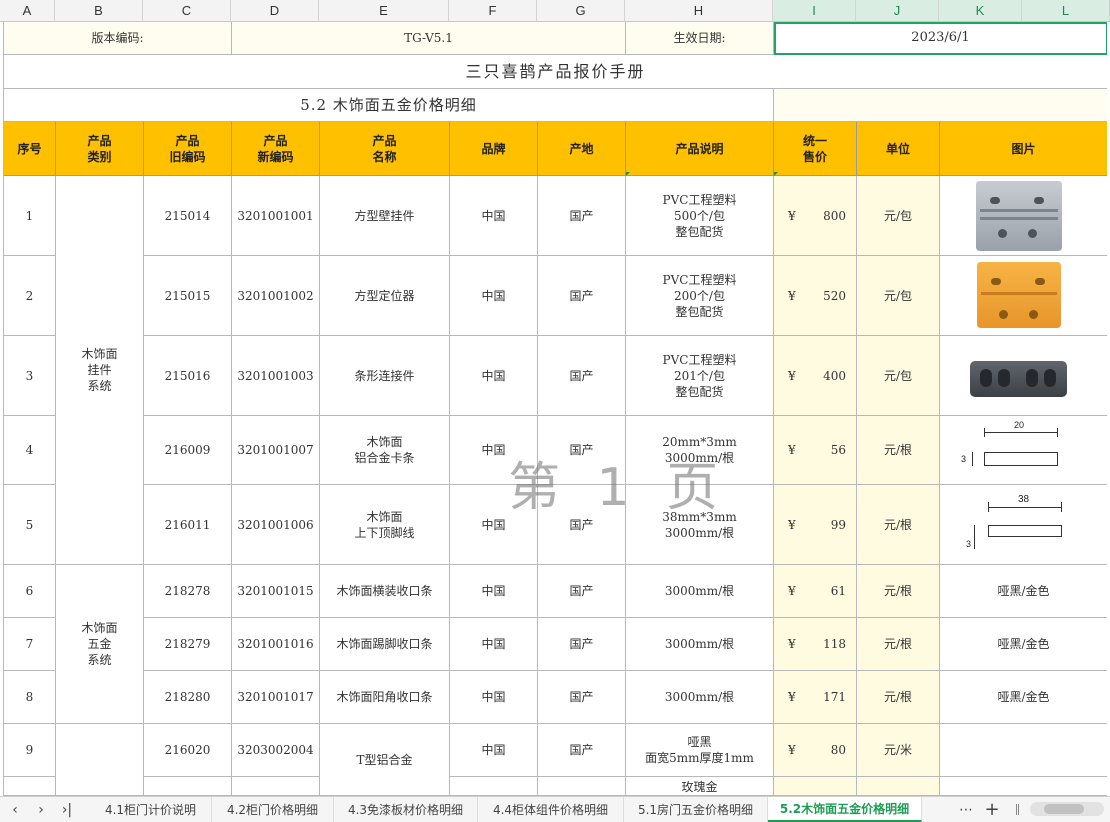 The height and width of the screenshot is (822, 1110). I want to click on row-number-cell: 7, so click(30, 644).